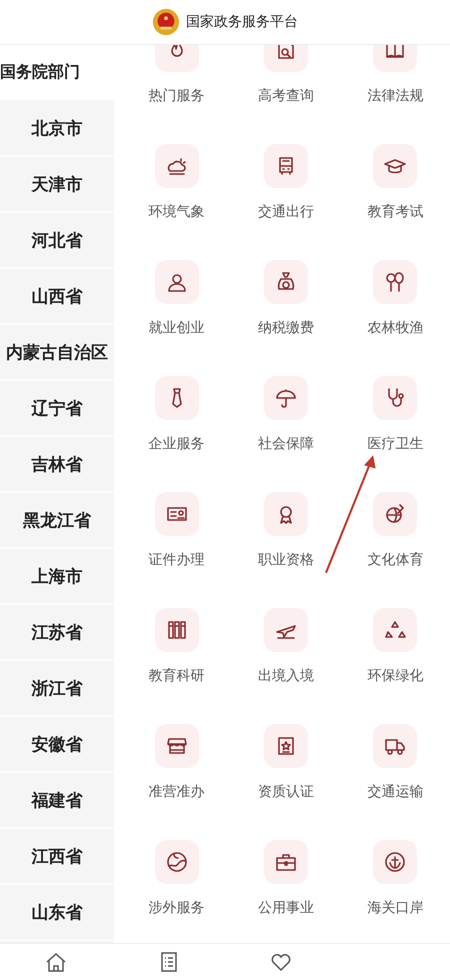  I want to click on service-label: 出境入境, so click(286, 676).